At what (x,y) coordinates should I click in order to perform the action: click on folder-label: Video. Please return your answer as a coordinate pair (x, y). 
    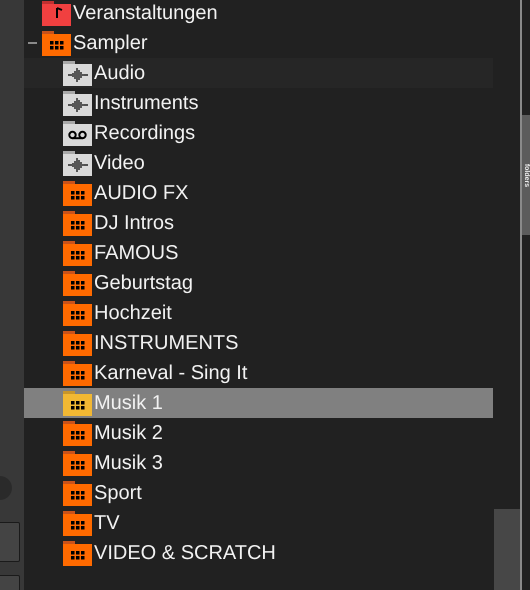
    Looking at the image, I should click on (119, 163).